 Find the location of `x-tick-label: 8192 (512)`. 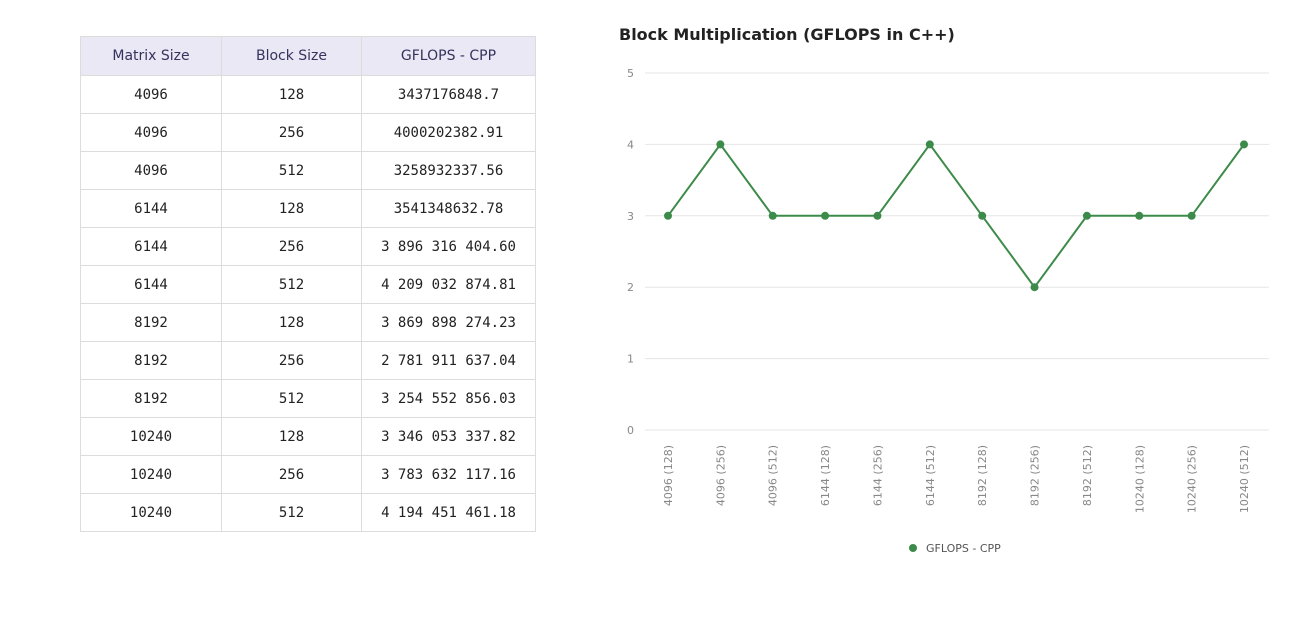

x-tick-label: 8192 (512) is located at coordinates (1087, 475).